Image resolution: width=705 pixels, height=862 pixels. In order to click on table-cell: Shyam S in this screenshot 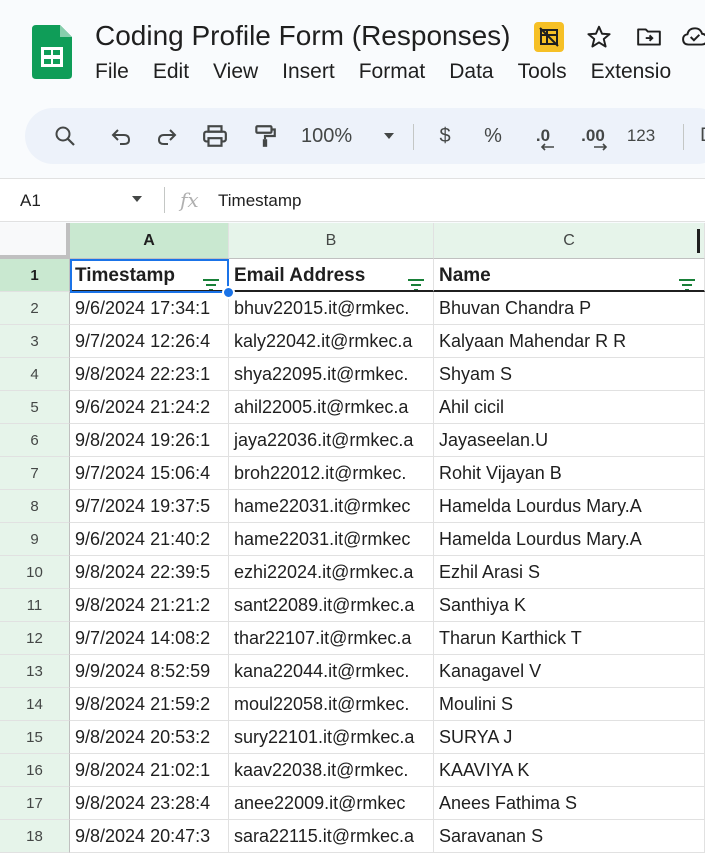, I will do `click(569, 374)`.